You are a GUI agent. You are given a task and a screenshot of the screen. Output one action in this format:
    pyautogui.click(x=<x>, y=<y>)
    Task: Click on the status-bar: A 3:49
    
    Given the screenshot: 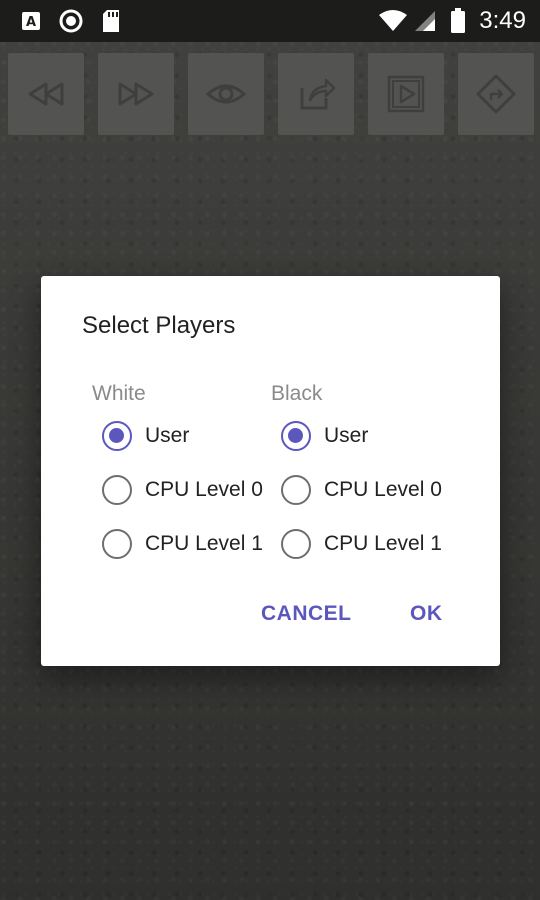 What is the action you would take?
    pyautogui.click(x=270, y=21)
    